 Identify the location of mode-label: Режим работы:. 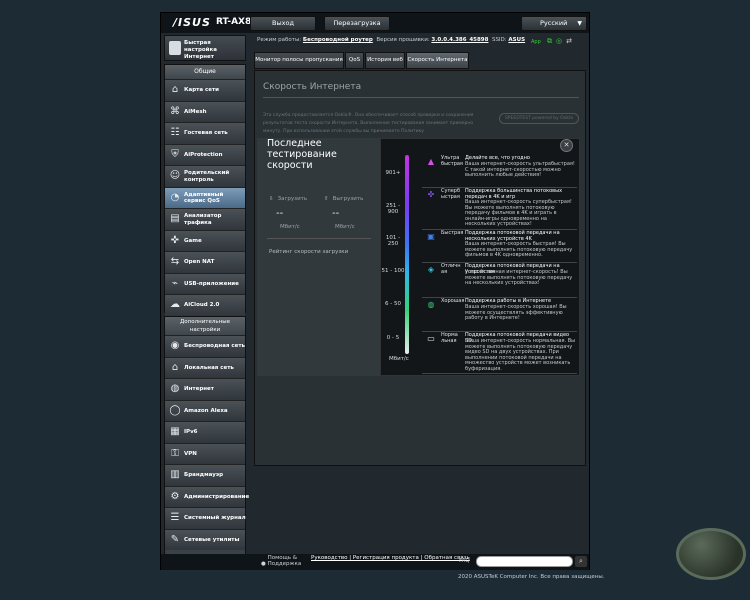
(279, 40).